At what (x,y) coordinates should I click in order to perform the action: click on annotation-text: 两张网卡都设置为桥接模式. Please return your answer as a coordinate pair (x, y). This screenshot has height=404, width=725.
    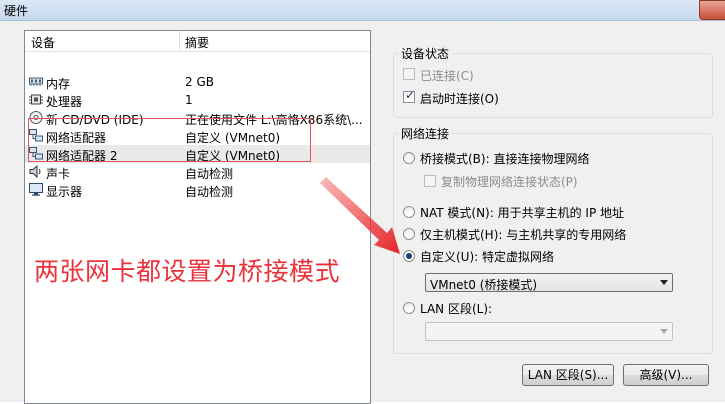
    Looking at the image, I should click on (187, 271).